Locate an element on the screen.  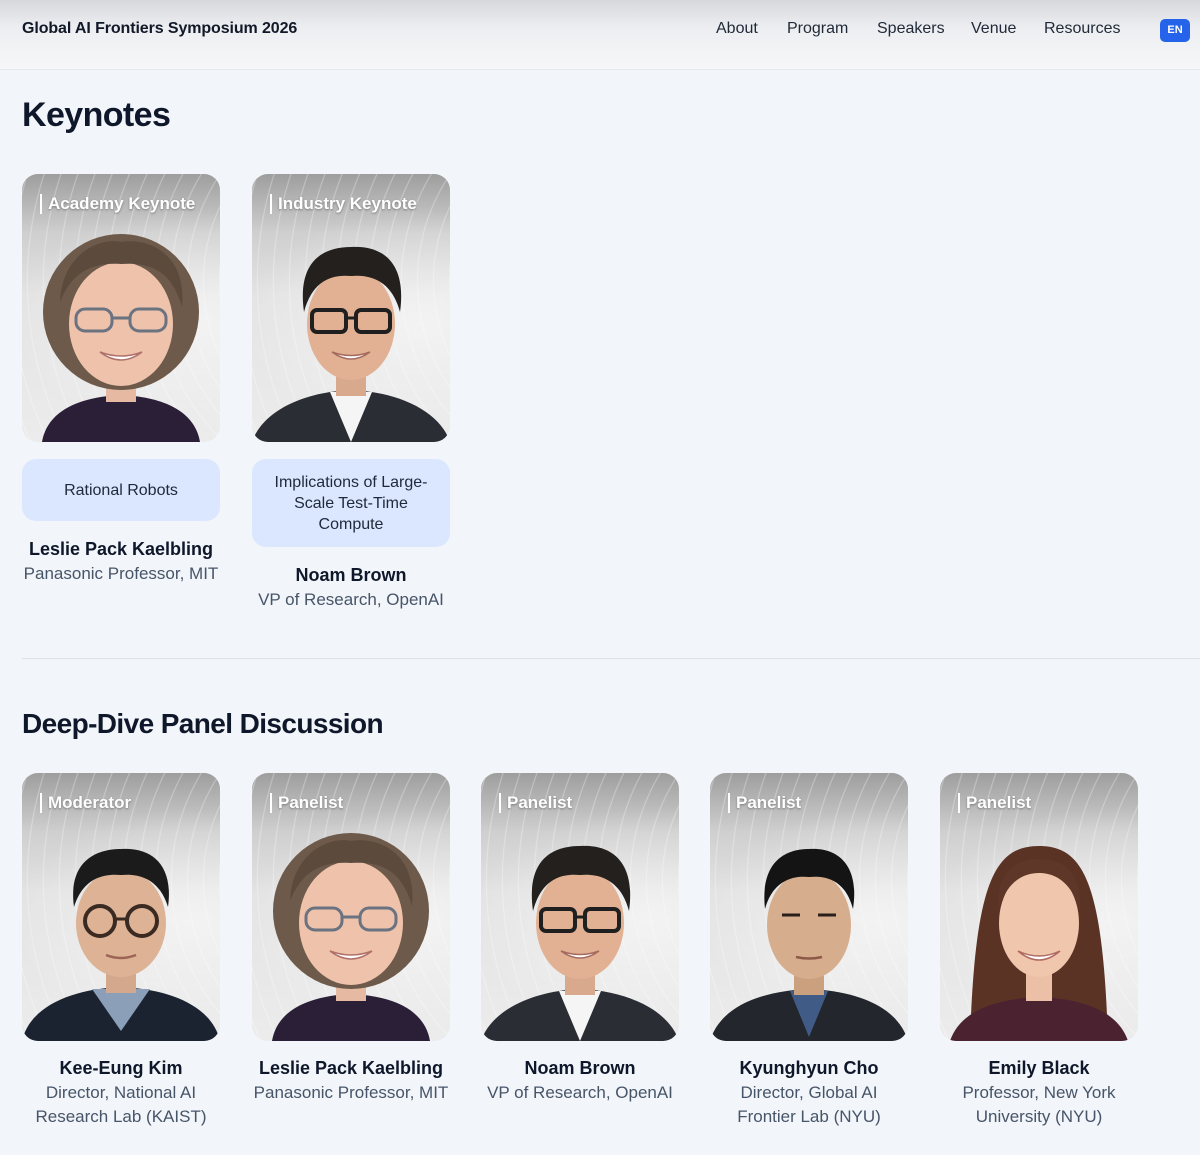
speaker-name: Kee-Eung Kim is located at coordinates (121, 1068).